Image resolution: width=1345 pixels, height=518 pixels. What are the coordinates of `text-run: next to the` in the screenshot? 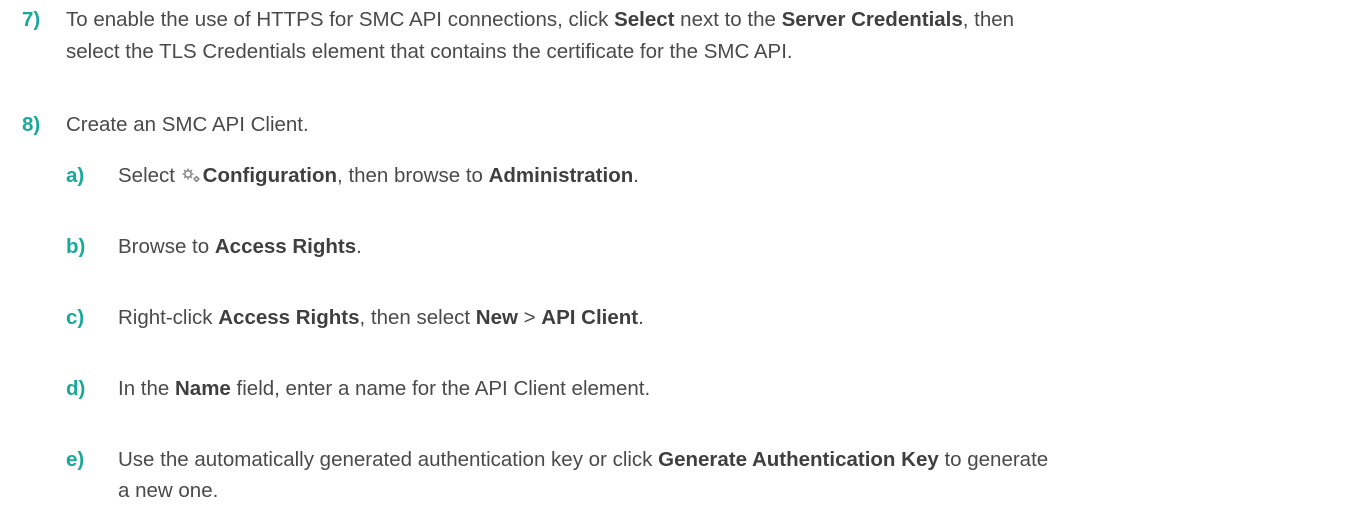 It's located at (728, 19).